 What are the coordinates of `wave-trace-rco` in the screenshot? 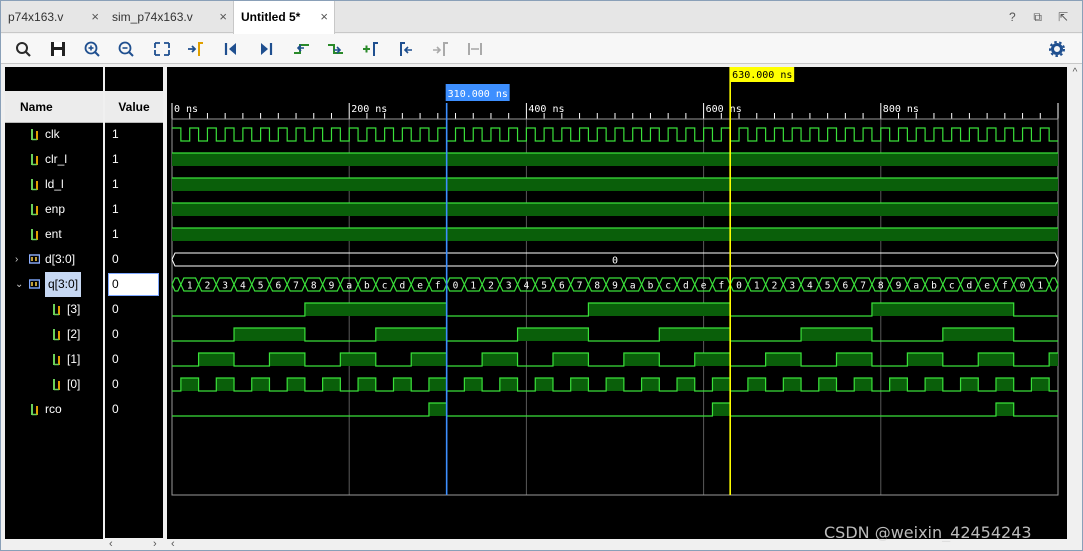 It's located at (615, 409).